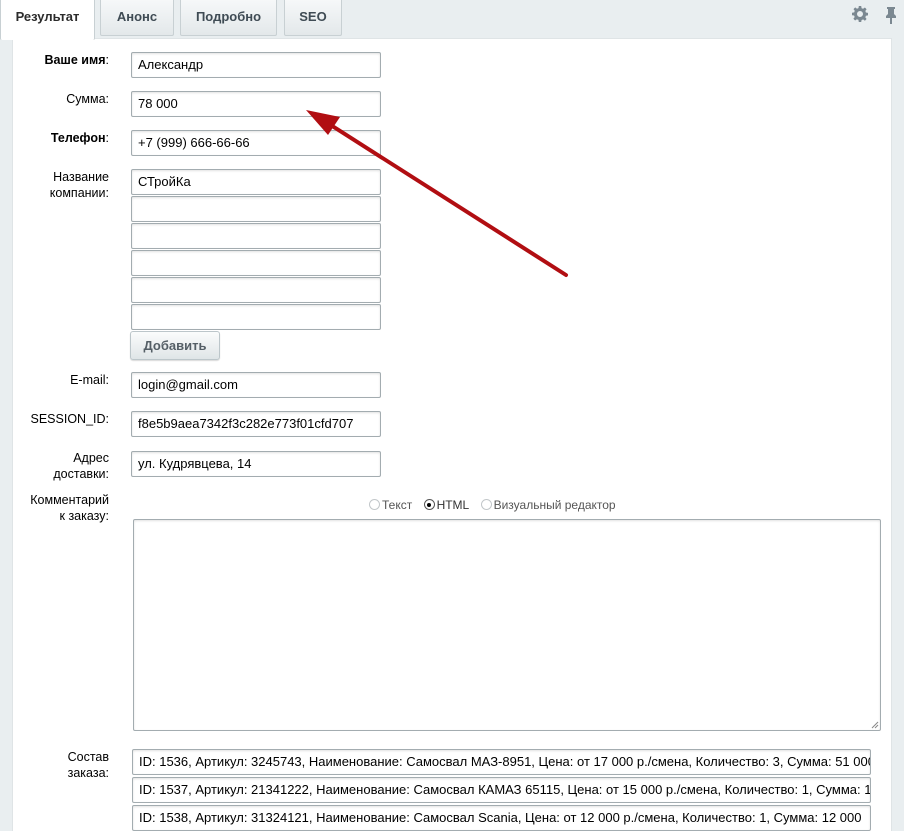 This screenshot has width=904, height=831. Describe the element at coordinates (256, 424) in the screenshot. I see `session-id-input: f8e5b9aea7342f3c282e773f01cfd707` at that location.